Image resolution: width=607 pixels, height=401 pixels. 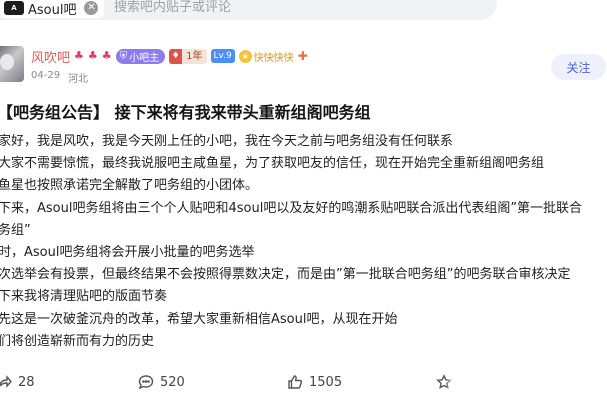 I want to click on action-bar: 28 520 1505, so click(x=303, y=382).